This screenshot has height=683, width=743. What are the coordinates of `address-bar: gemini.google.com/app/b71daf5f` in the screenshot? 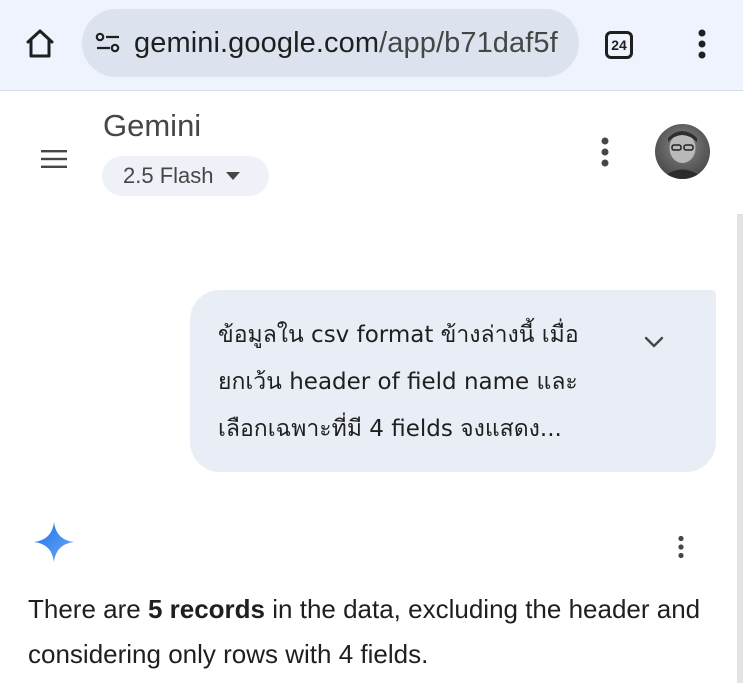 It's located at (330, 43).